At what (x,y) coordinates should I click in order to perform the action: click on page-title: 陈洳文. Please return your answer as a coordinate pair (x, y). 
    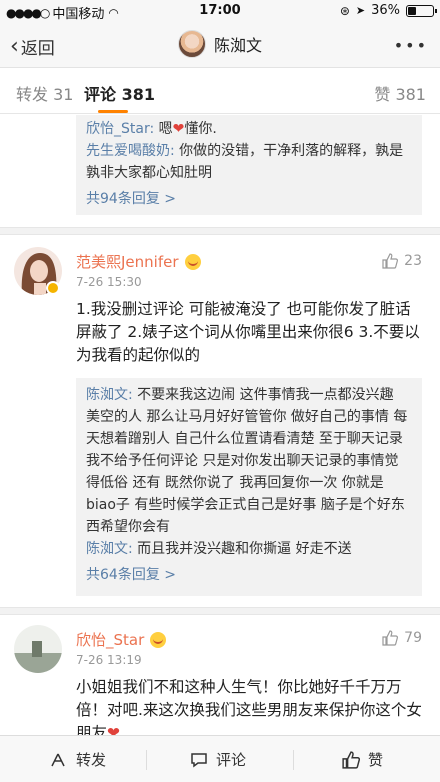
    Looking at the image, I should click on (237, 45).